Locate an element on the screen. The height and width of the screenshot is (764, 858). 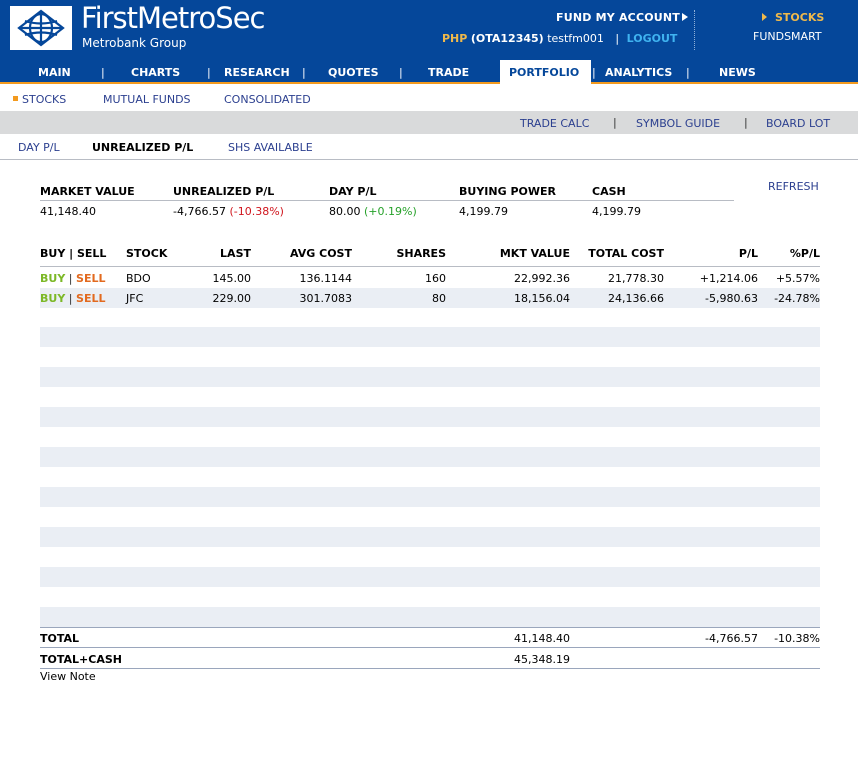
stock-symbol: JFC is located at coordinates (134, 298).